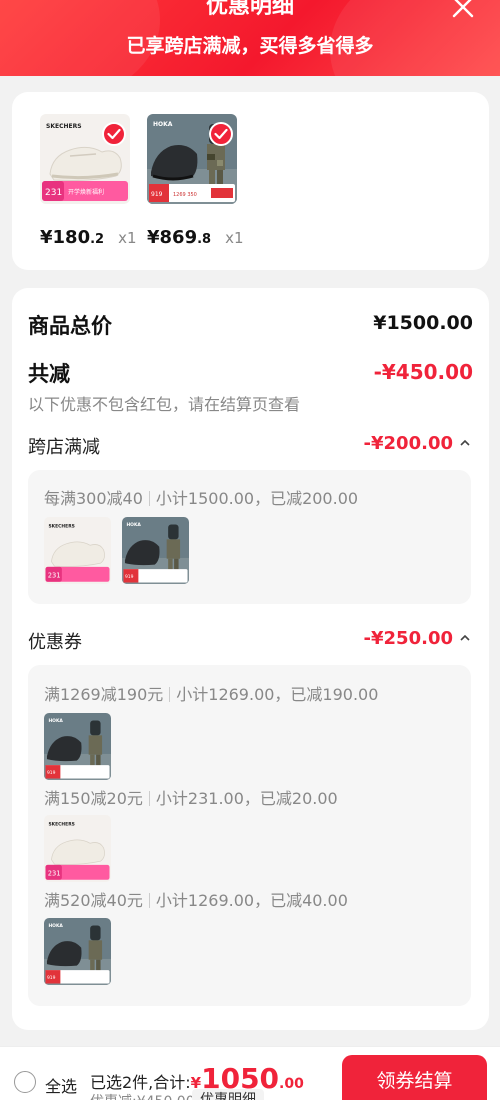 The height and width of the screenshot is (1100, 500). I want to click on saved-amount: 优惠减:¥450.00, so click(142, 1095).